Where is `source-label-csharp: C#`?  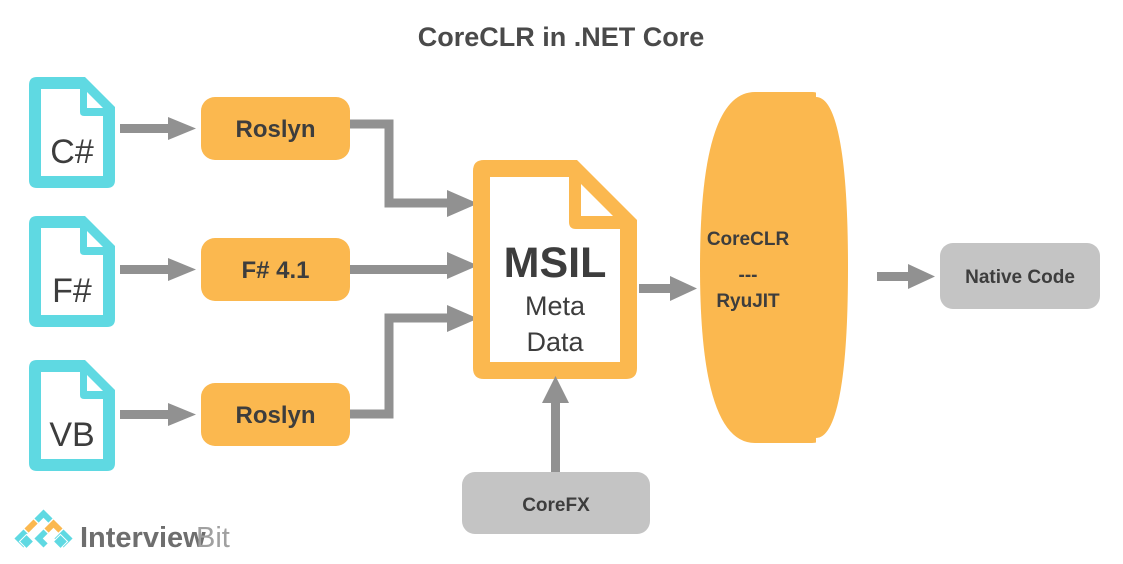 source-label-csharp: C# is located at coordinates (72, 152).